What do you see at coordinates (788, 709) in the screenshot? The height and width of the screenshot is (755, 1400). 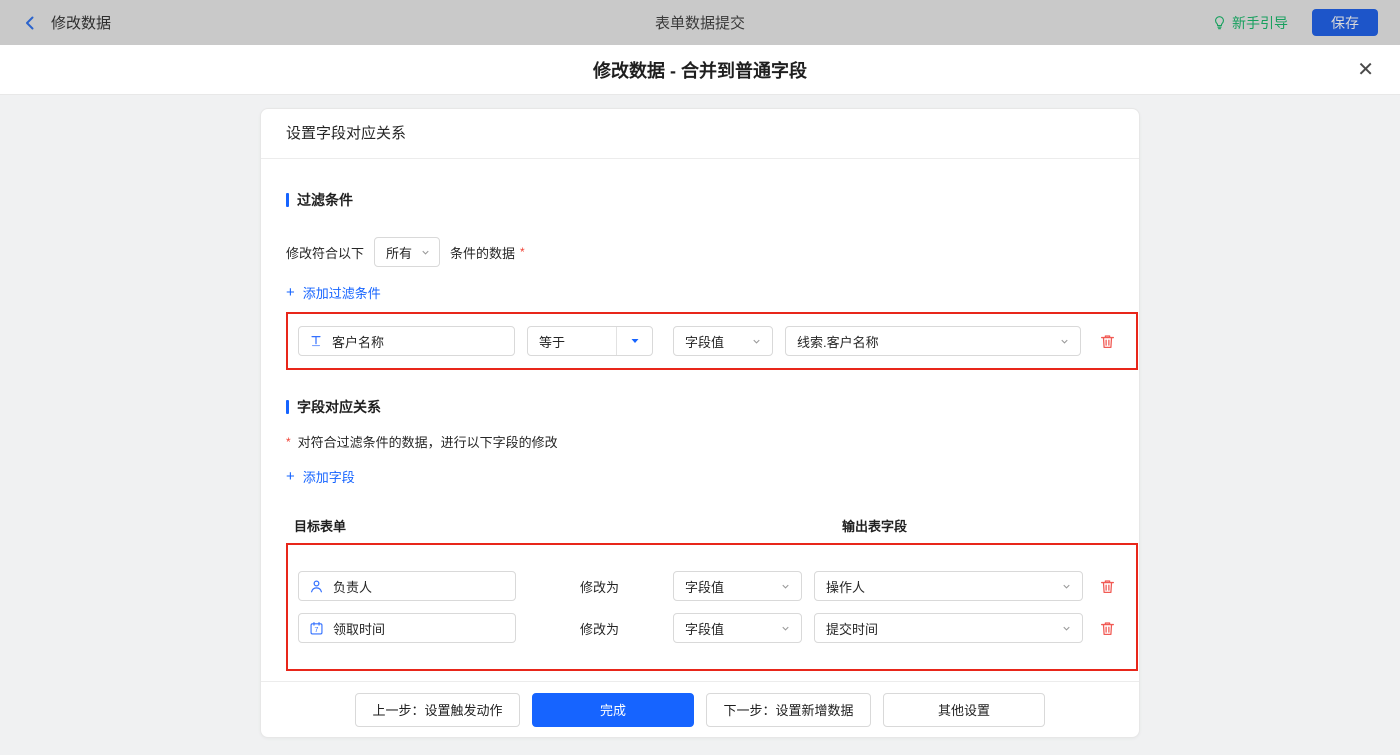 I see `next-step-button: 下一步：设置新增数据` at bounding box center [788, 709].